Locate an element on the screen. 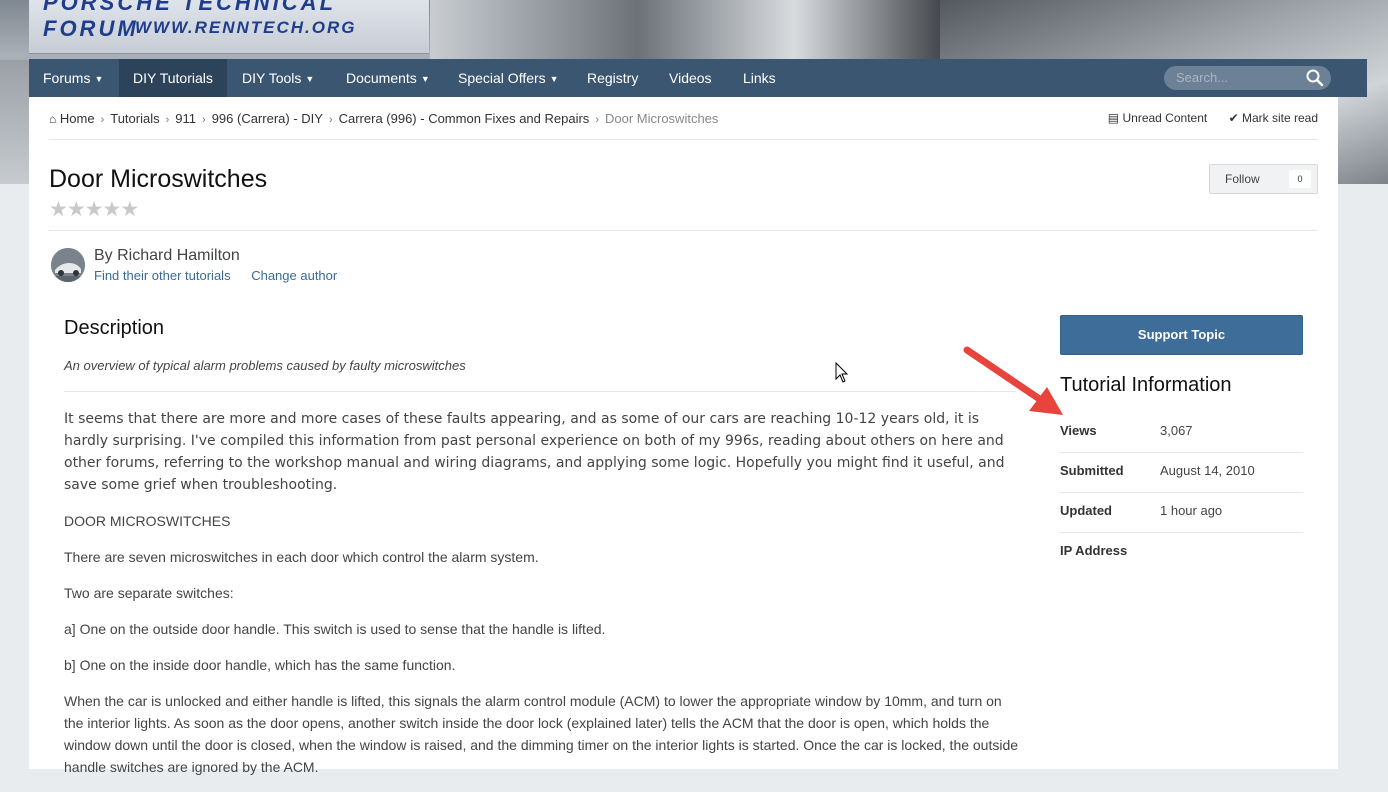 Image resolution: width=1388 pixels, height=792 pixels. breadcrumb-item-home: Home is located at coordinates (77, 118).